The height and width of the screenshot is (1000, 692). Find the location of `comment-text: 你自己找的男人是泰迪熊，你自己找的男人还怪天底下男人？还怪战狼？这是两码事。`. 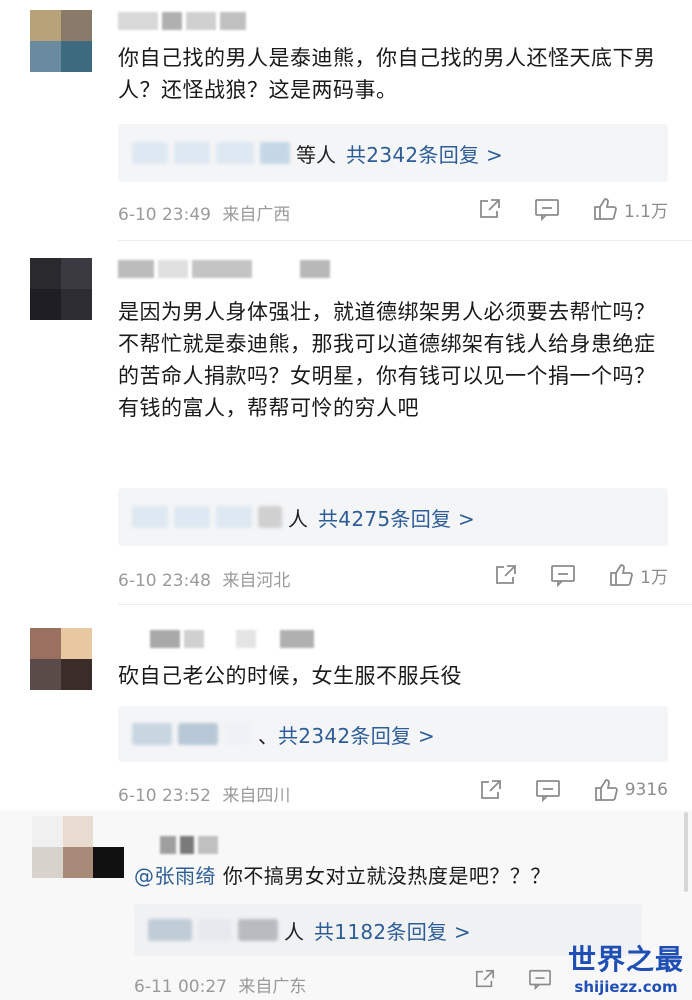

comment-text: 你自己找的男人是泰迪熊，你自己找的男人还怪天底下男人？还怪战狼？这是两码事。 is located at coordinates (387, 74).